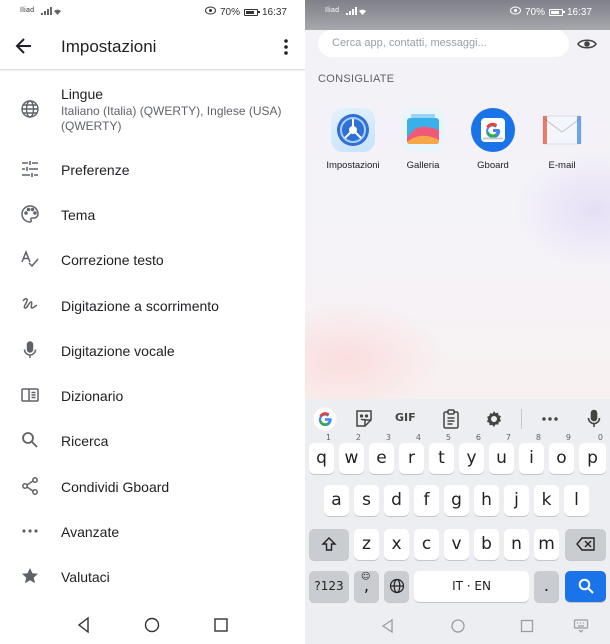  Describe the element at coordinates (30, 531) in the screenshot. I see `more-horiz-icon` at that location.